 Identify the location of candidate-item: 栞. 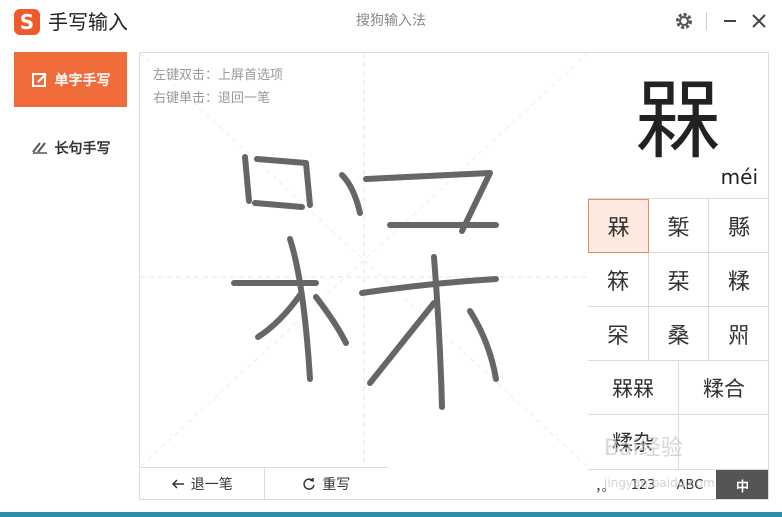
(679, 280).